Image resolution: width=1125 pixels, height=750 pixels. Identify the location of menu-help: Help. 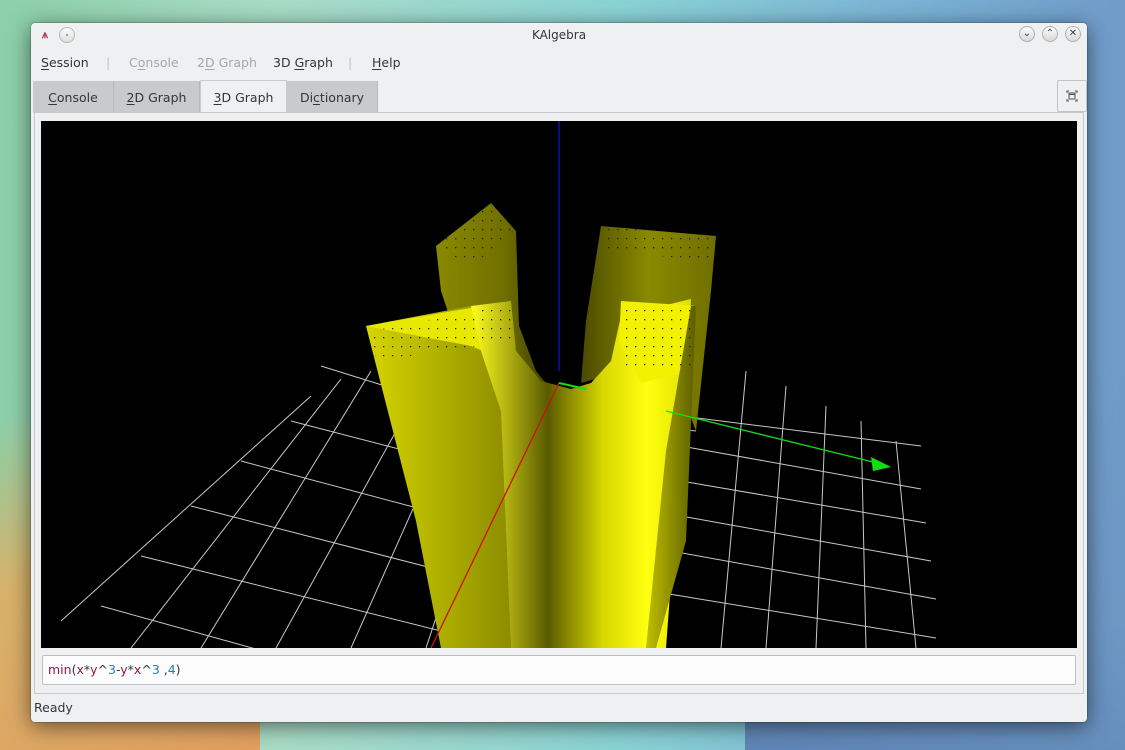
(386, 62).